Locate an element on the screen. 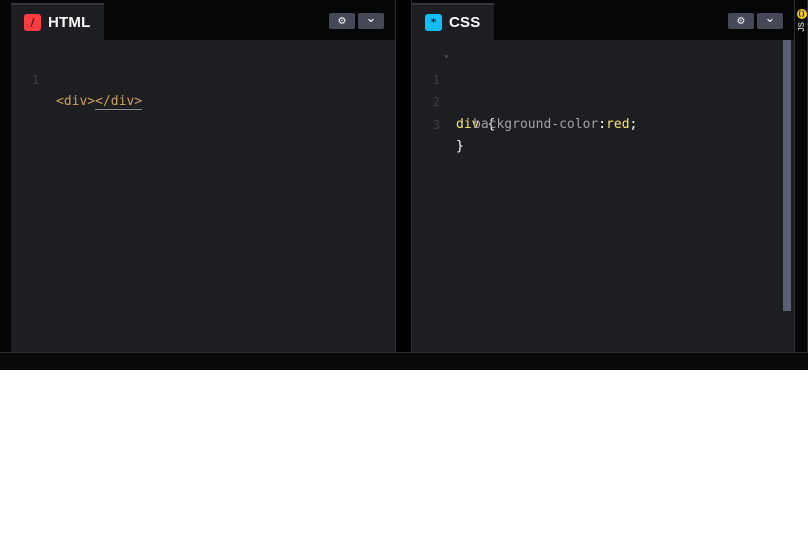 This screenshot has width=808, height=542. css-tab: * CSS is located at coordinates (453, 21).